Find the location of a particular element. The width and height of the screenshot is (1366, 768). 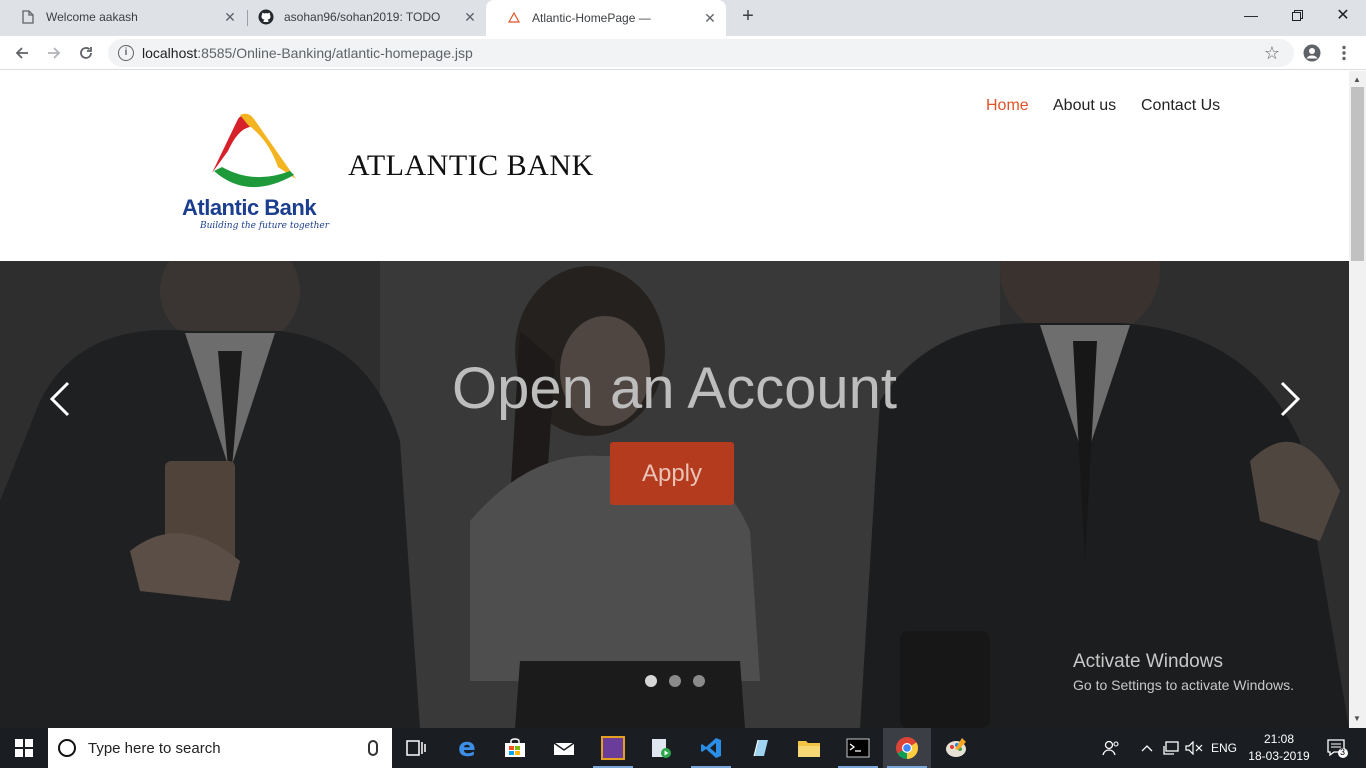

logo-wordmark: Atlantic Bank is located at coordinates (249, 207).